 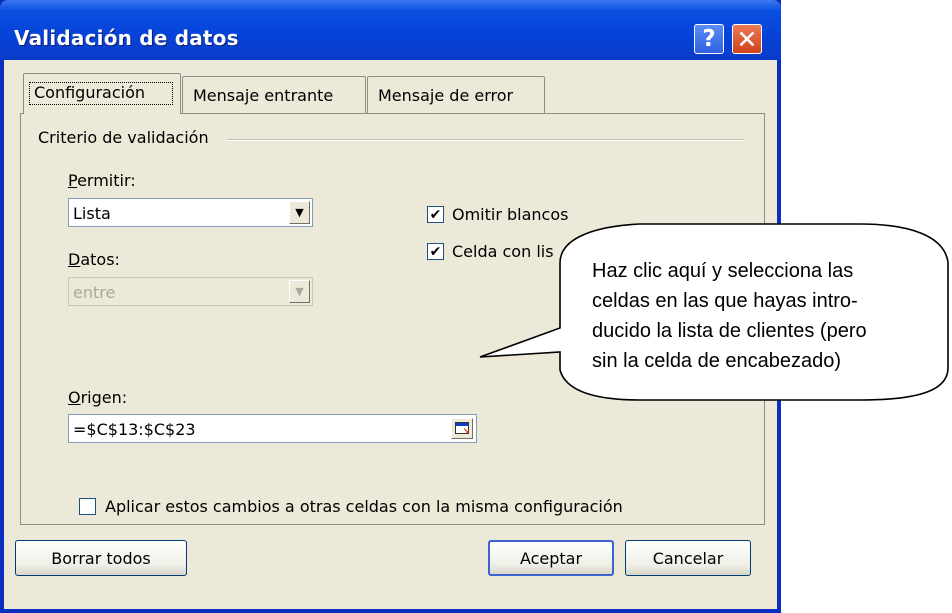 I want to click on tab-label: Configuración, so click(x=90, y=92).